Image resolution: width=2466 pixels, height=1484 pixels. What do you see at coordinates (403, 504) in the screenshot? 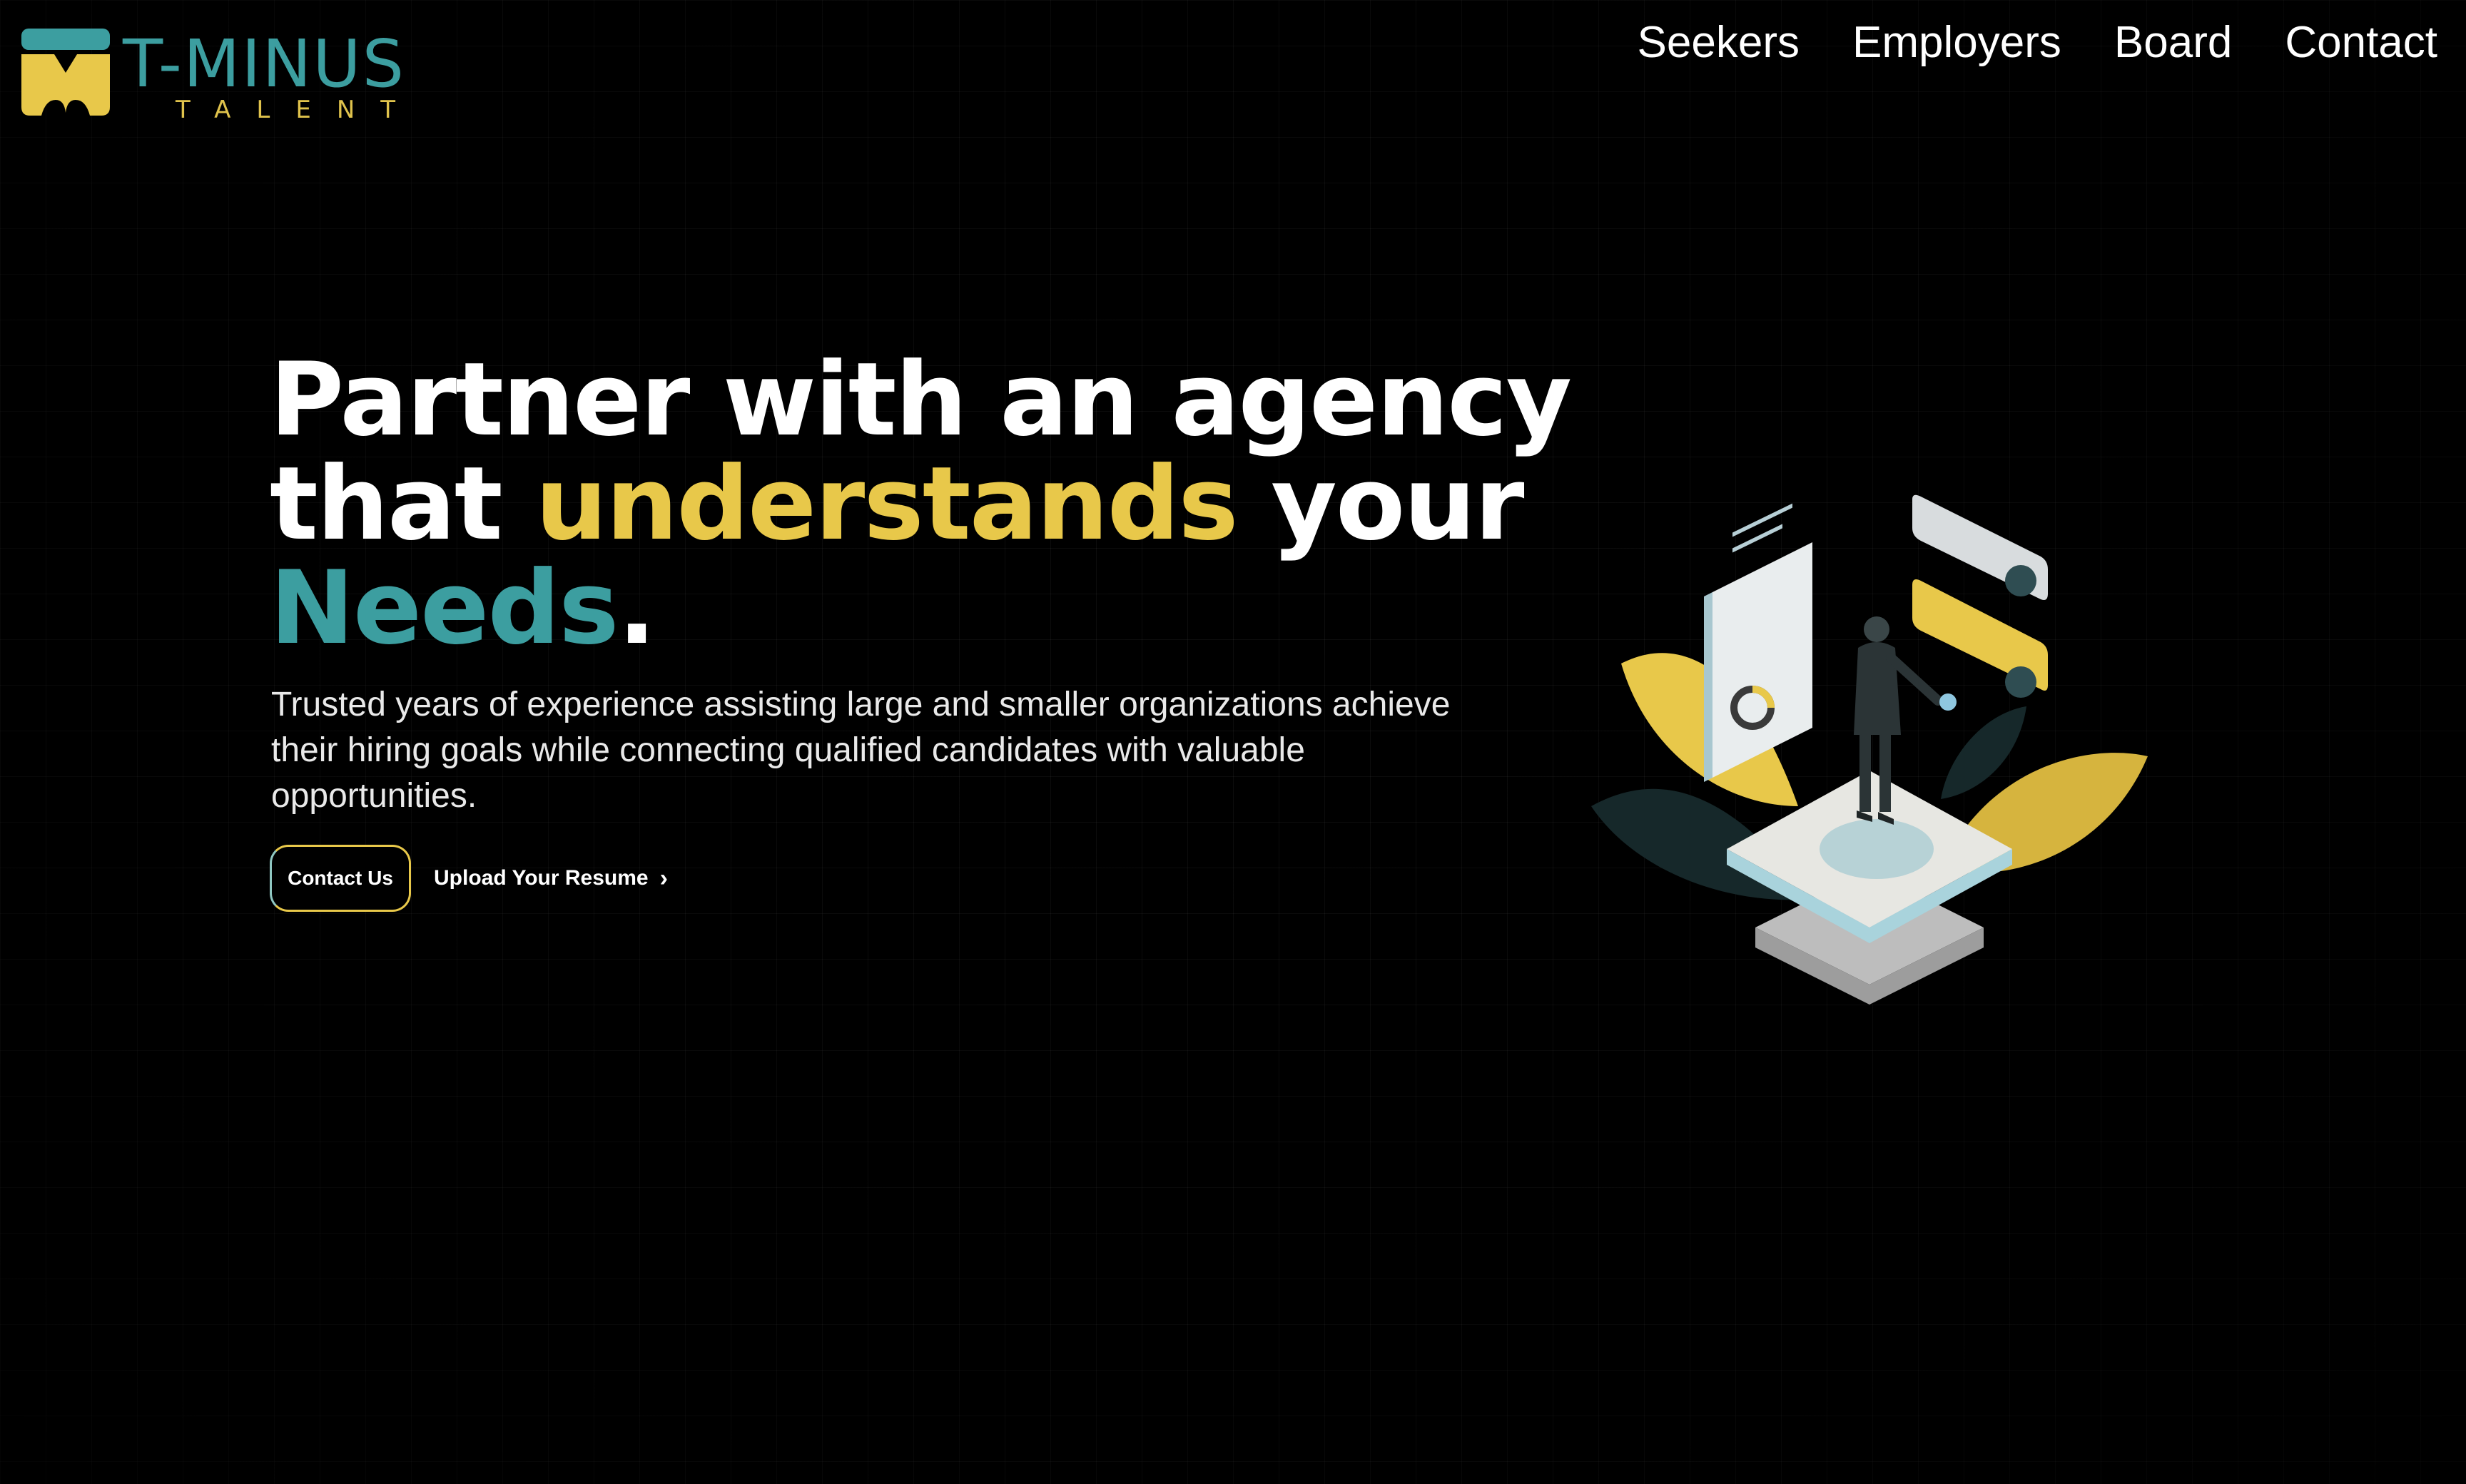
I see `headline-line-2-start: that` at bounding box center [403, 504].